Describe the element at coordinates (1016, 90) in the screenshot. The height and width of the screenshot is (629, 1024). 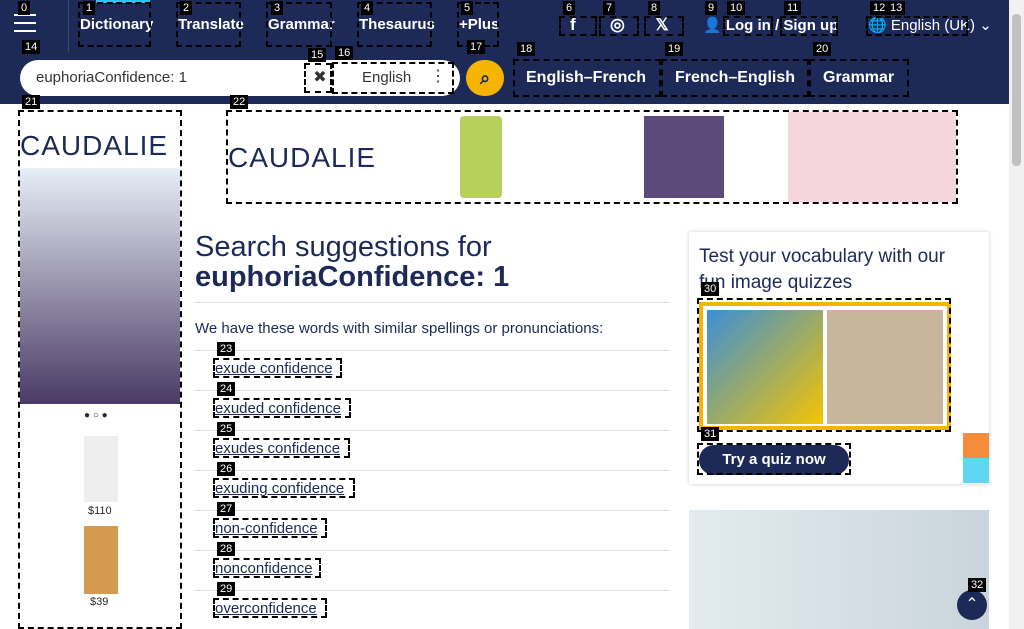
I see `scrollbar-thumb` at that location.